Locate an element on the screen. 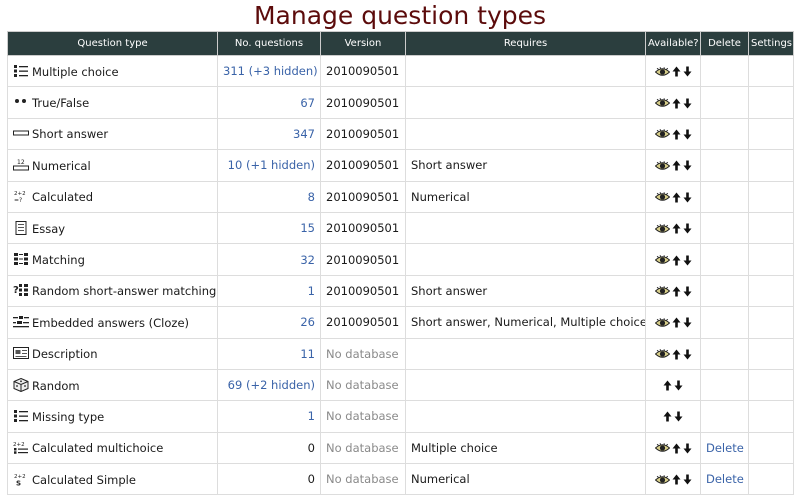 Image resolution: width=800 pixels, height=504 pixels. shortanswer-icon is located at coordinates (21, 133).